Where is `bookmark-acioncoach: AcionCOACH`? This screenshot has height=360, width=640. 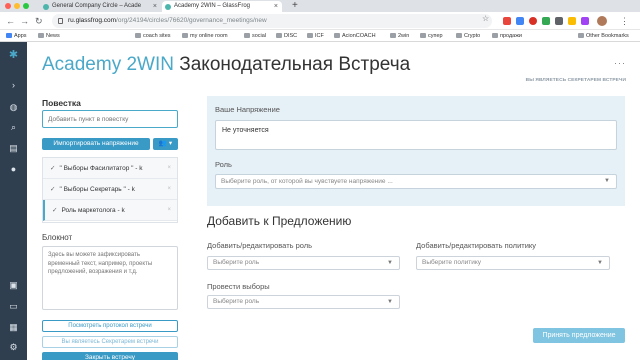 bookmark-acioncoach: AcionCOACH is located at coordinates (355, 36).